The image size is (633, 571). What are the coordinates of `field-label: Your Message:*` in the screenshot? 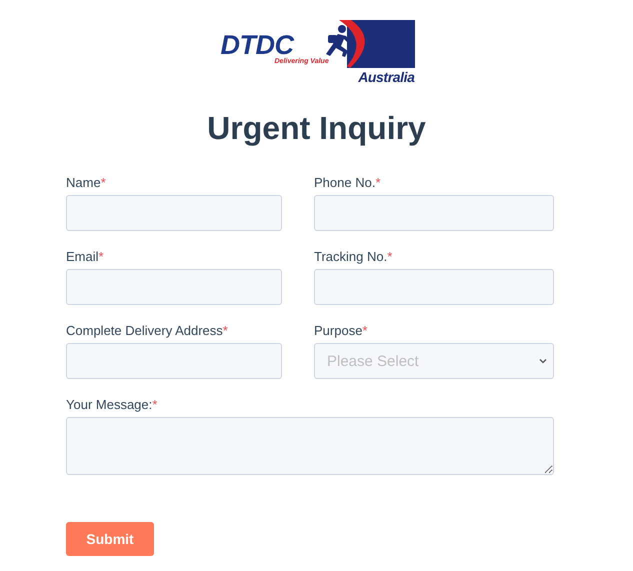 It's located at (112, 405).